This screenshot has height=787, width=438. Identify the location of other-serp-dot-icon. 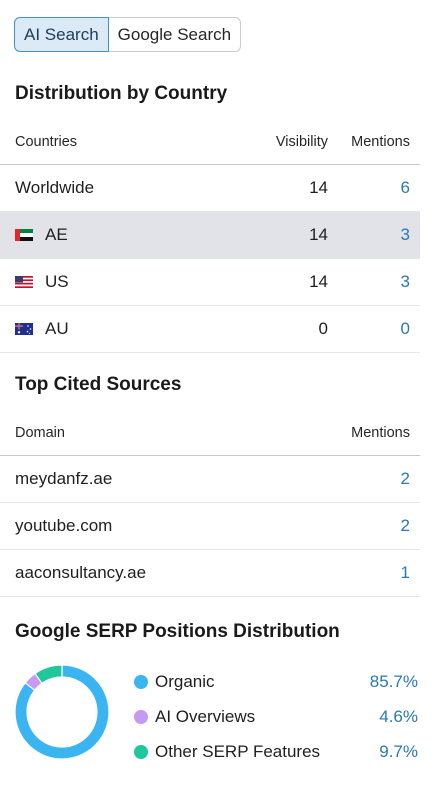
(141, 751).